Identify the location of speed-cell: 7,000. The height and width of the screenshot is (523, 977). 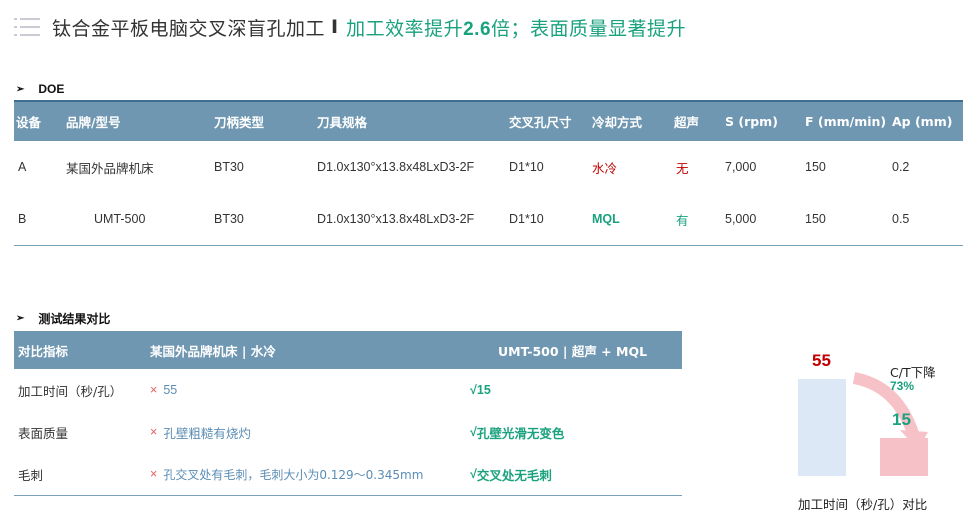
(741, 167).